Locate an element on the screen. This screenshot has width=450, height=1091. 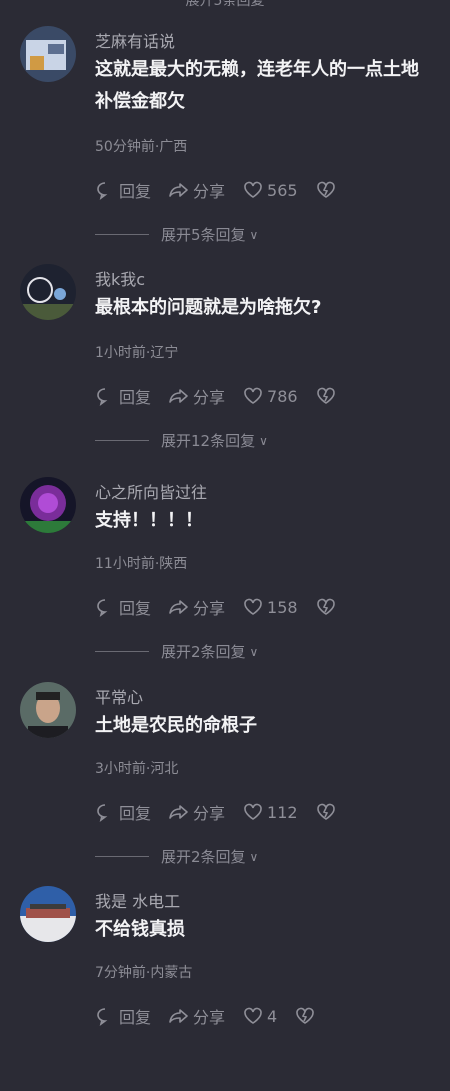
comment-text: 支持！！！！ is located at coordinates (149, 520).